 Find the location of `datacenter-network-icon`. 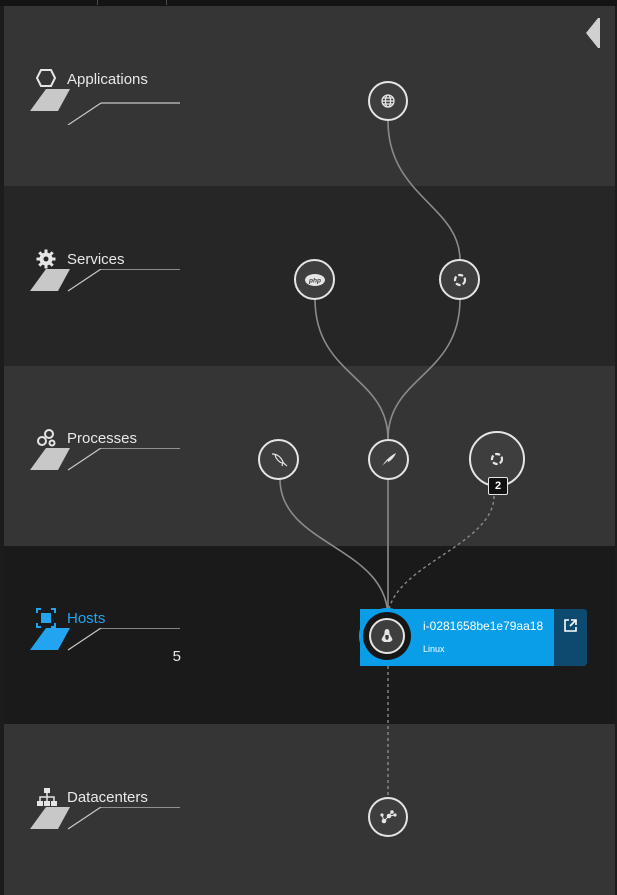

datacenter-network-icon is located at coordinates (388, 817).